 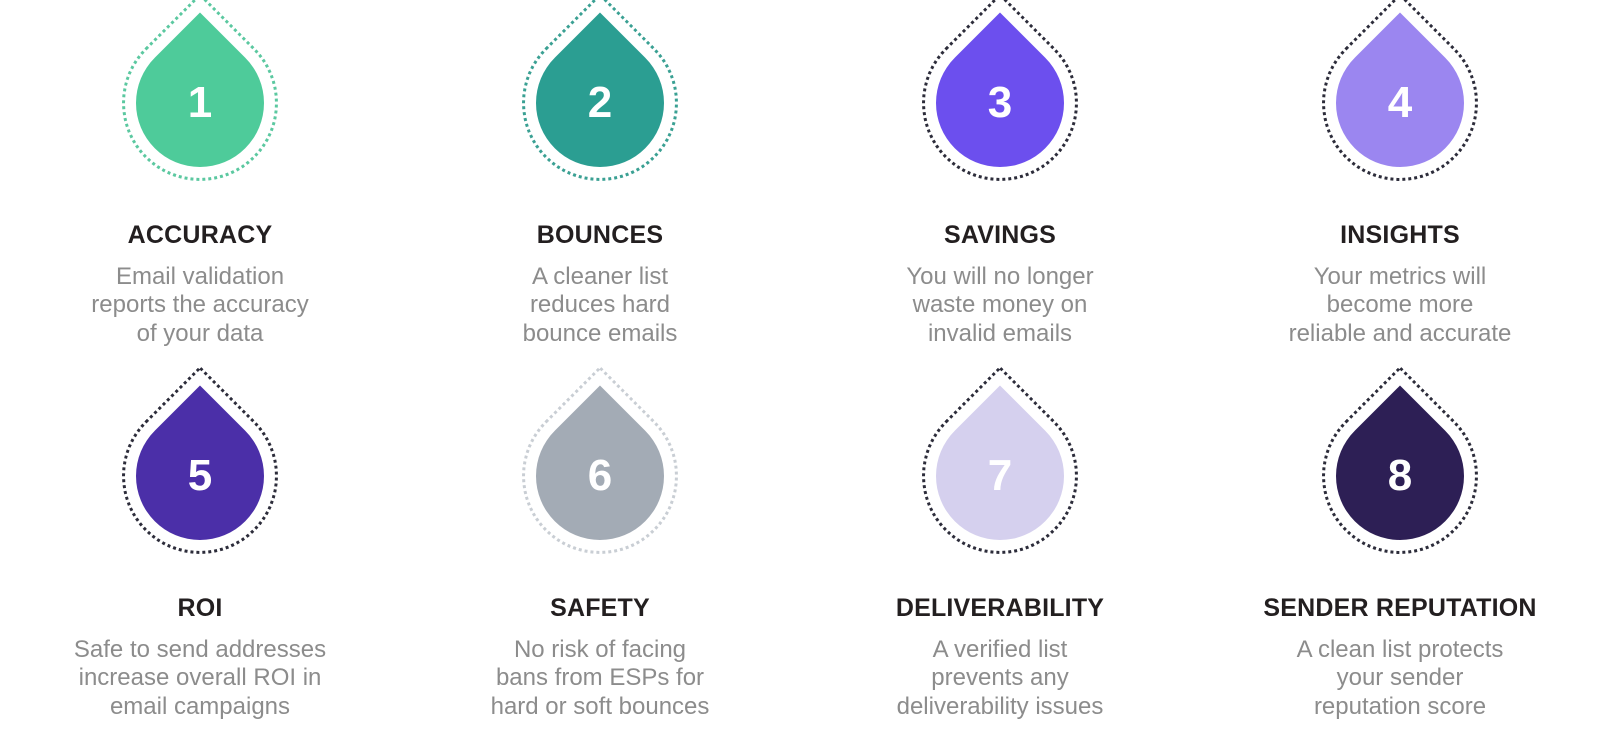 I want to click on description-line: your sender, so click(x=1400, y=678).